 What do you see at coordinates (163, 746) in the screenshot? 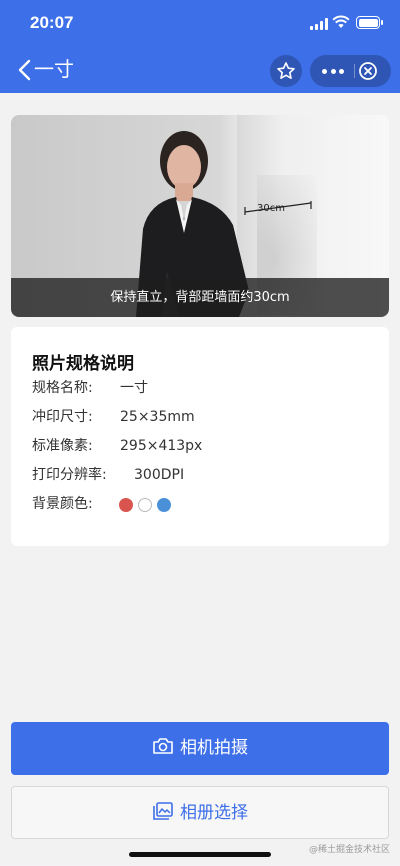
I see `camera-icon` at bounding box center [163, 746].